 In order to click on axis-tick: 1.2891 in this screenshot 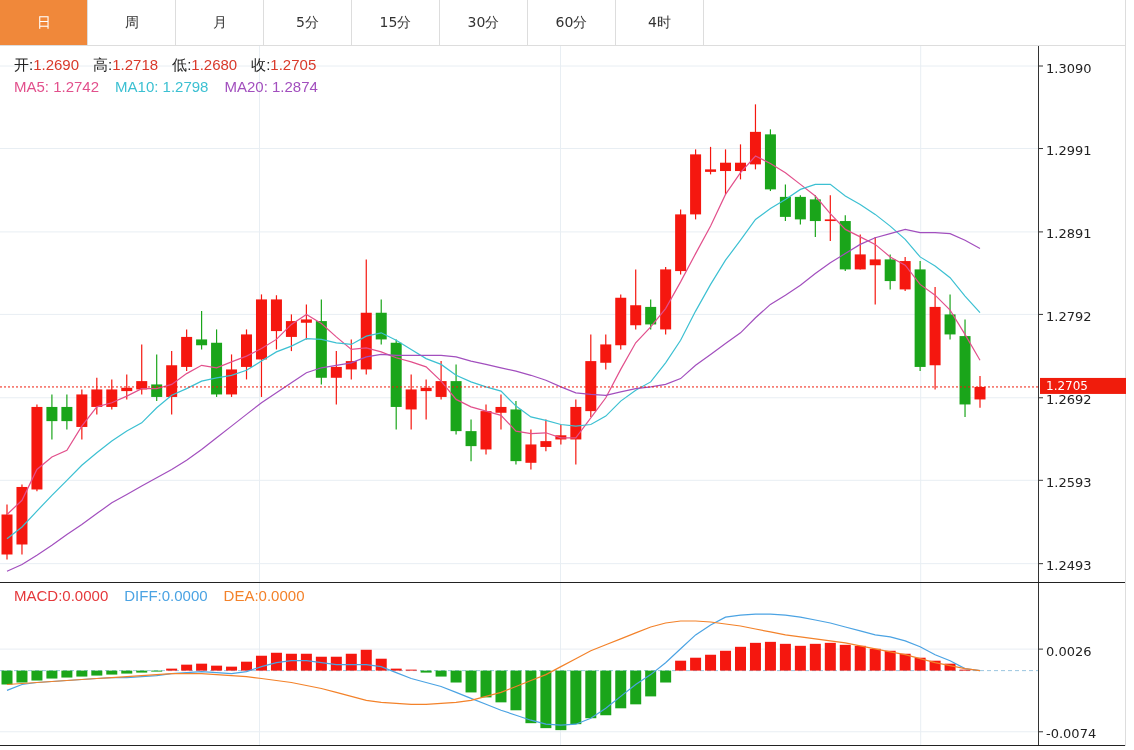, I will do `click(1064, 234)`.